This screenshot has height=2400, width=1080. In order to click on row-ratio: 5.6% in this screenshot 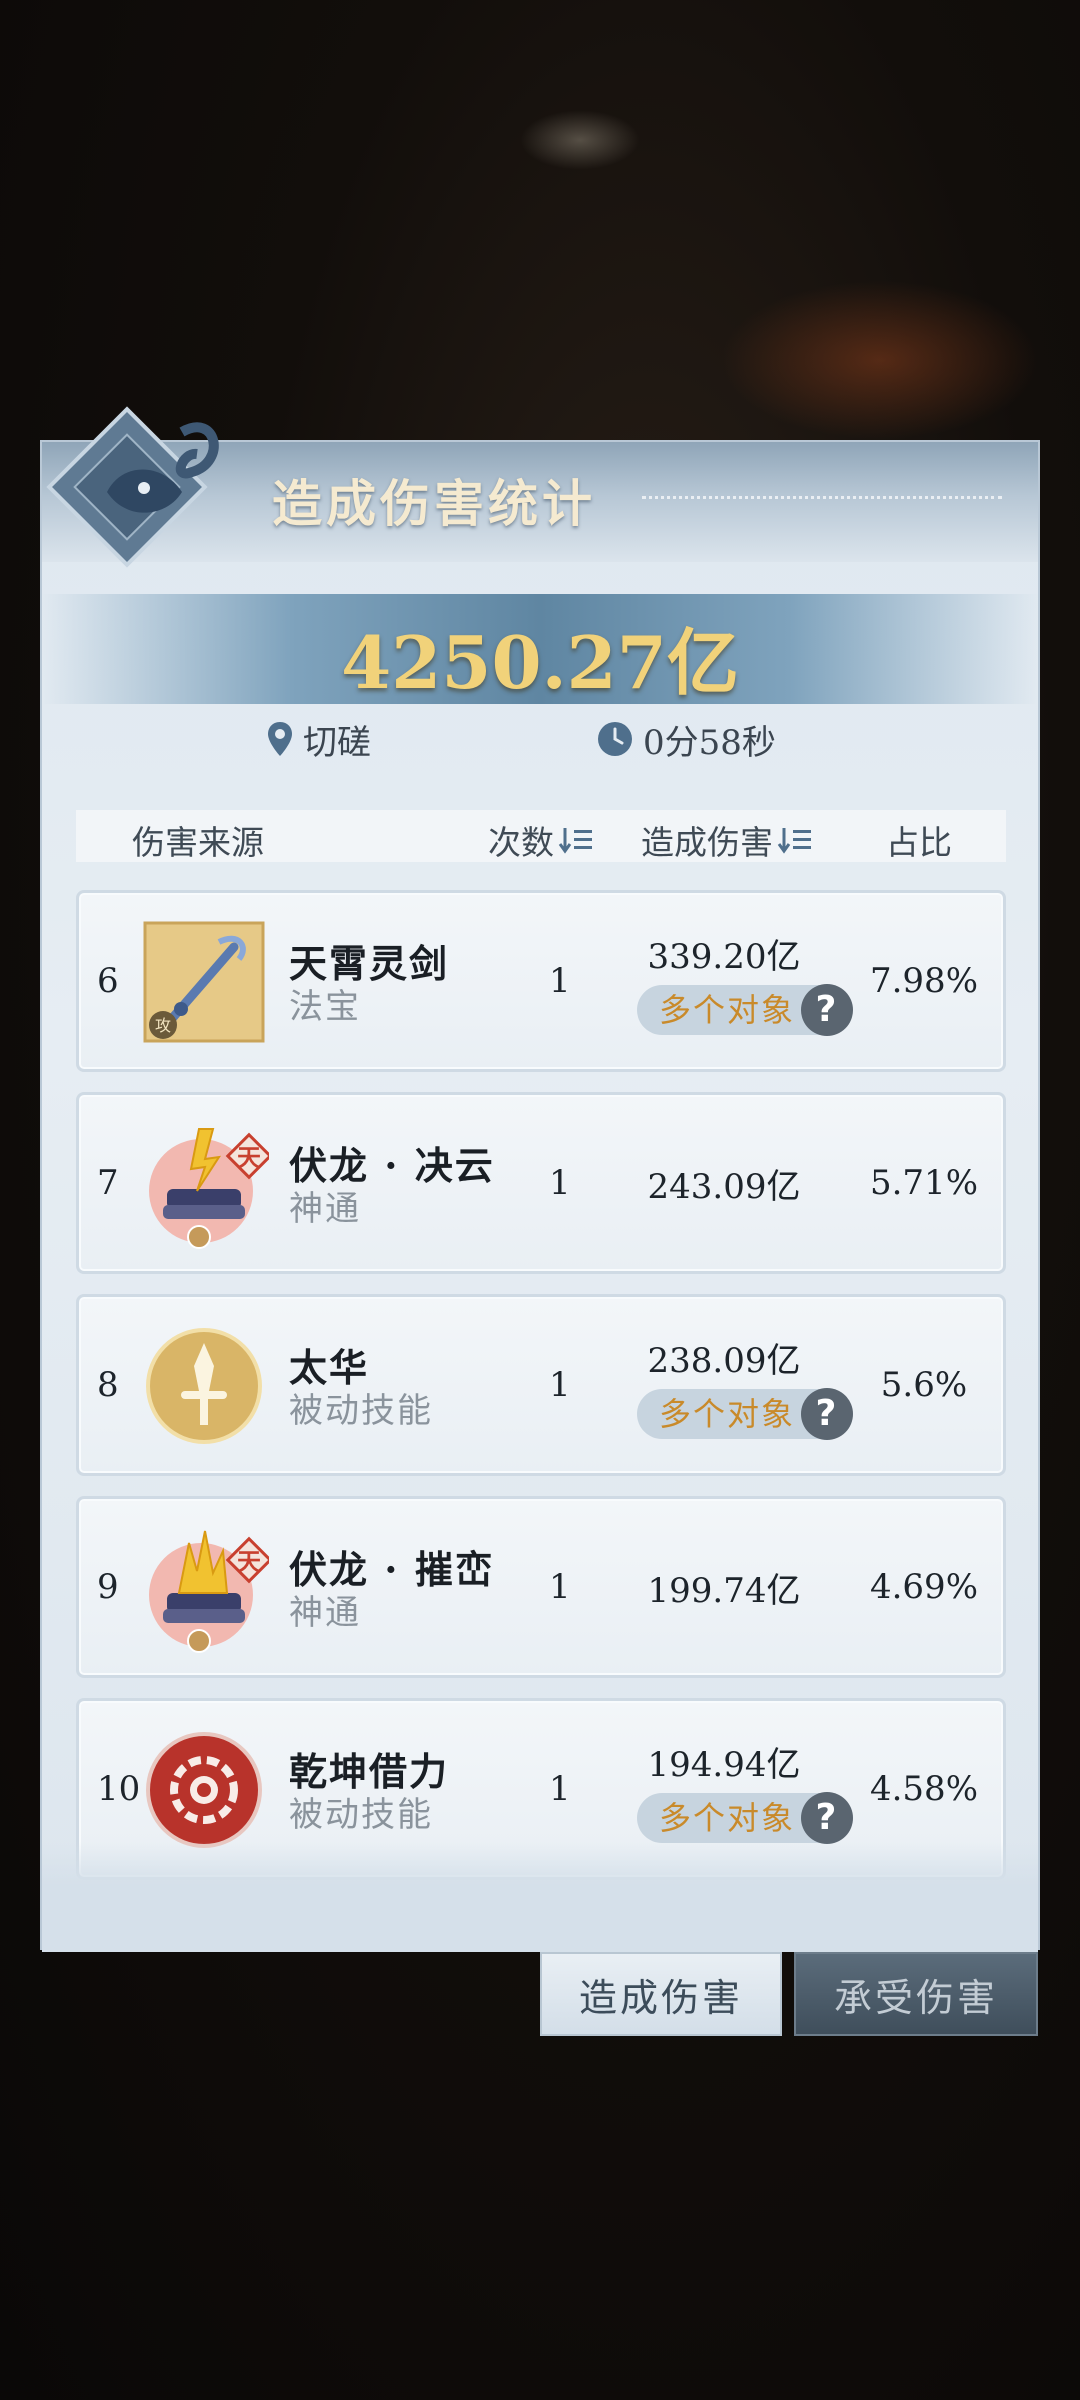, I will do `click(924, 1385)`.